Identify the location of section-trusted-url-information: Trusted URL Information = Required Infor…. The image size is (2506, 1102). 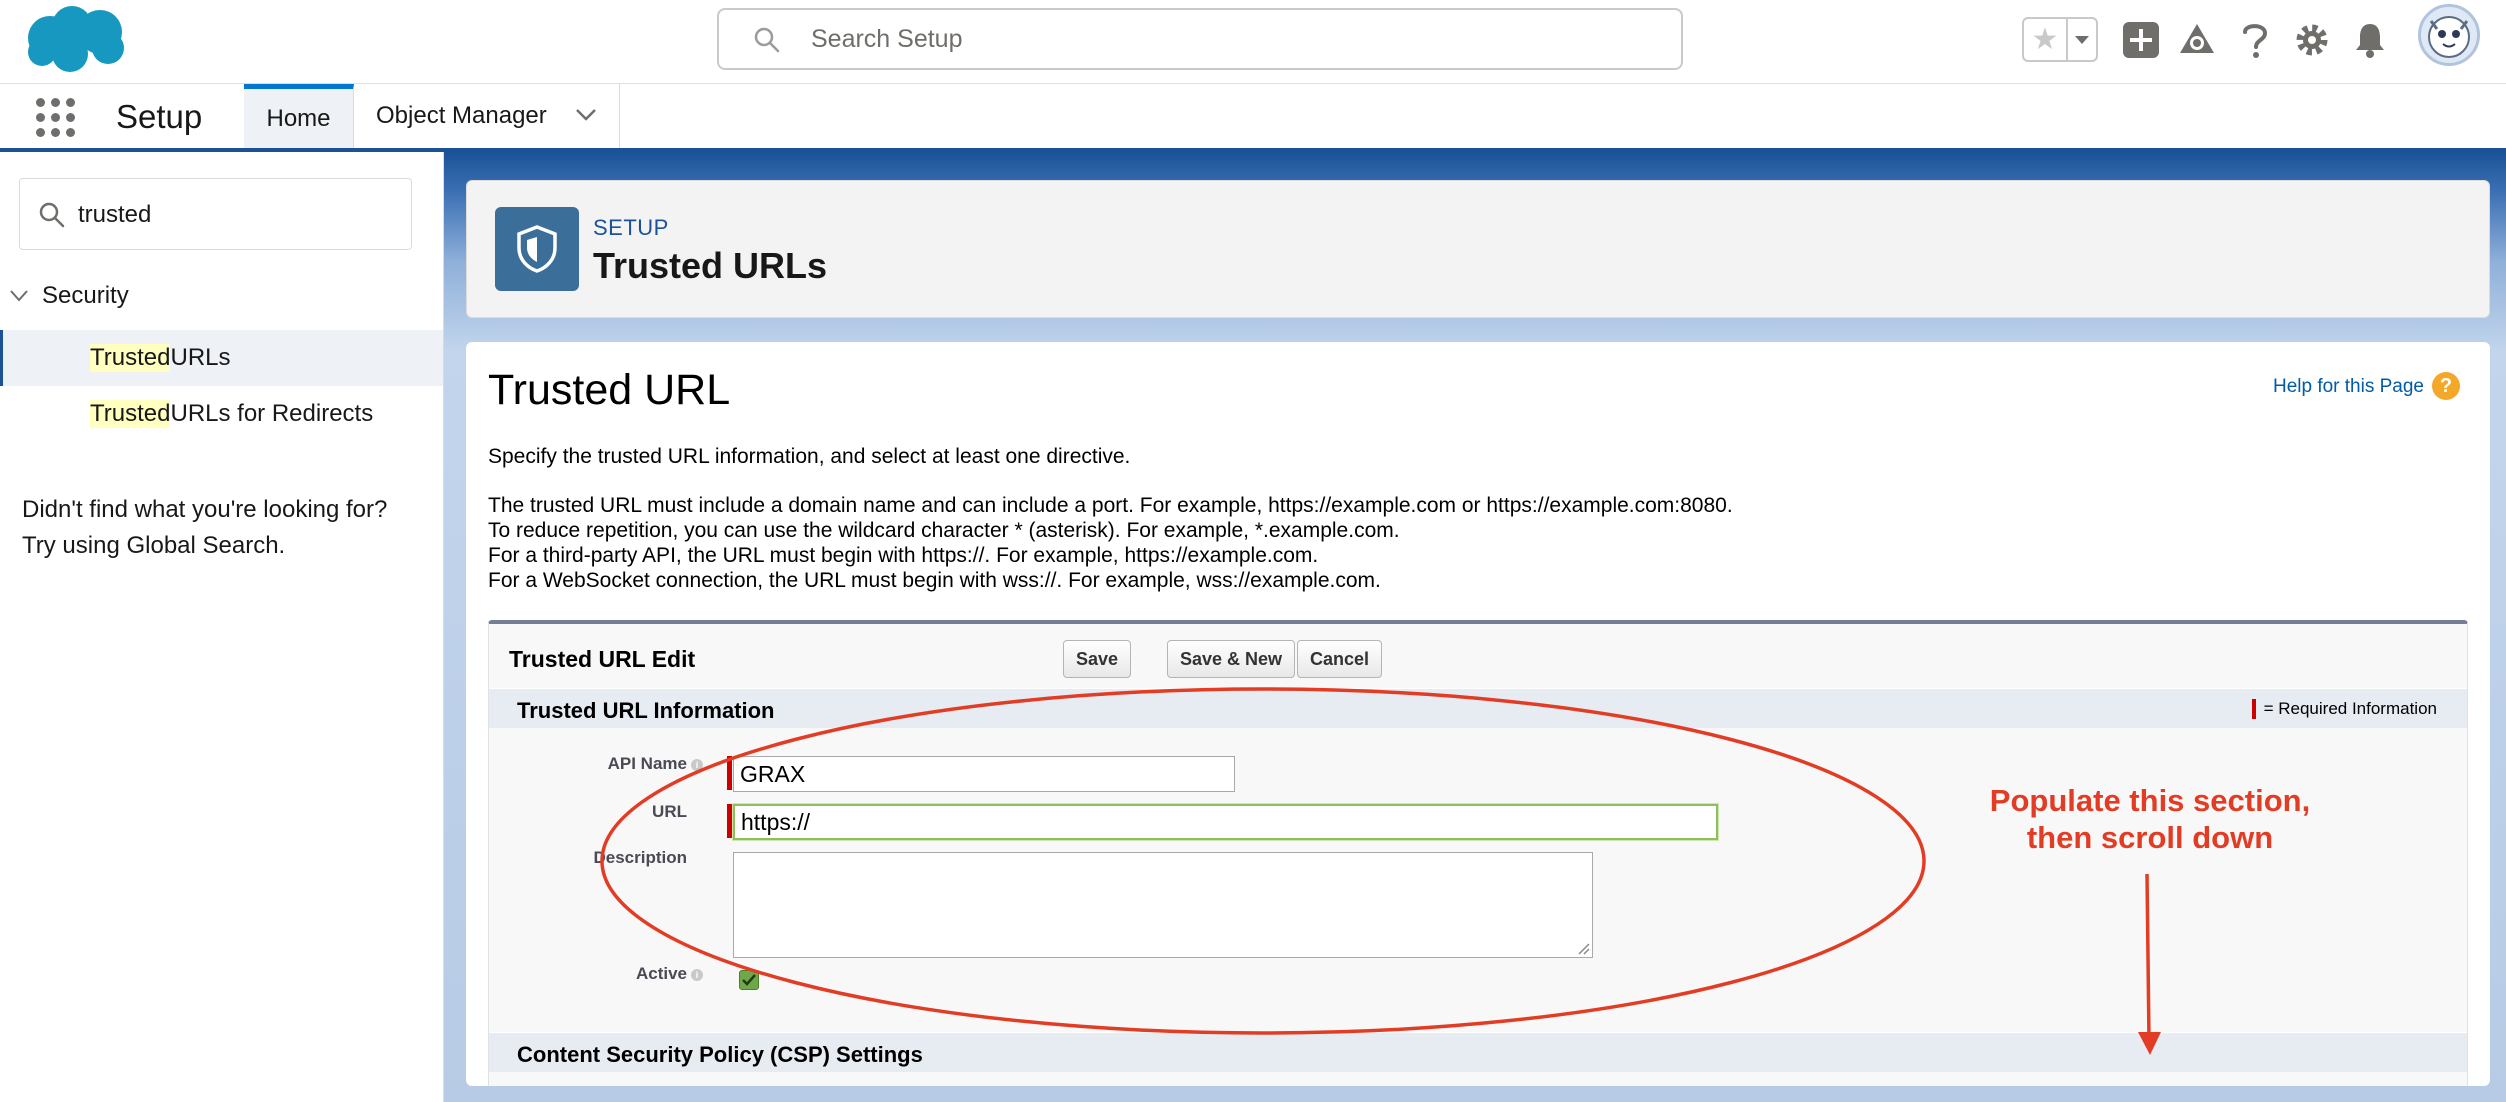
(1478, 708).